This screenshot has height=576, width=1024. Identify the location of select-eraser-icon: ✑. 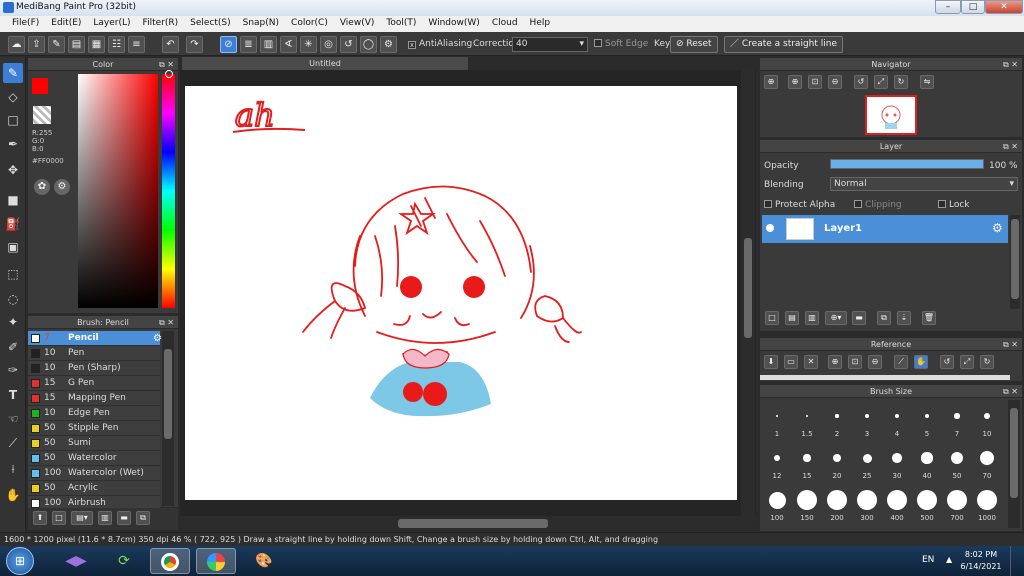
(13, 370).